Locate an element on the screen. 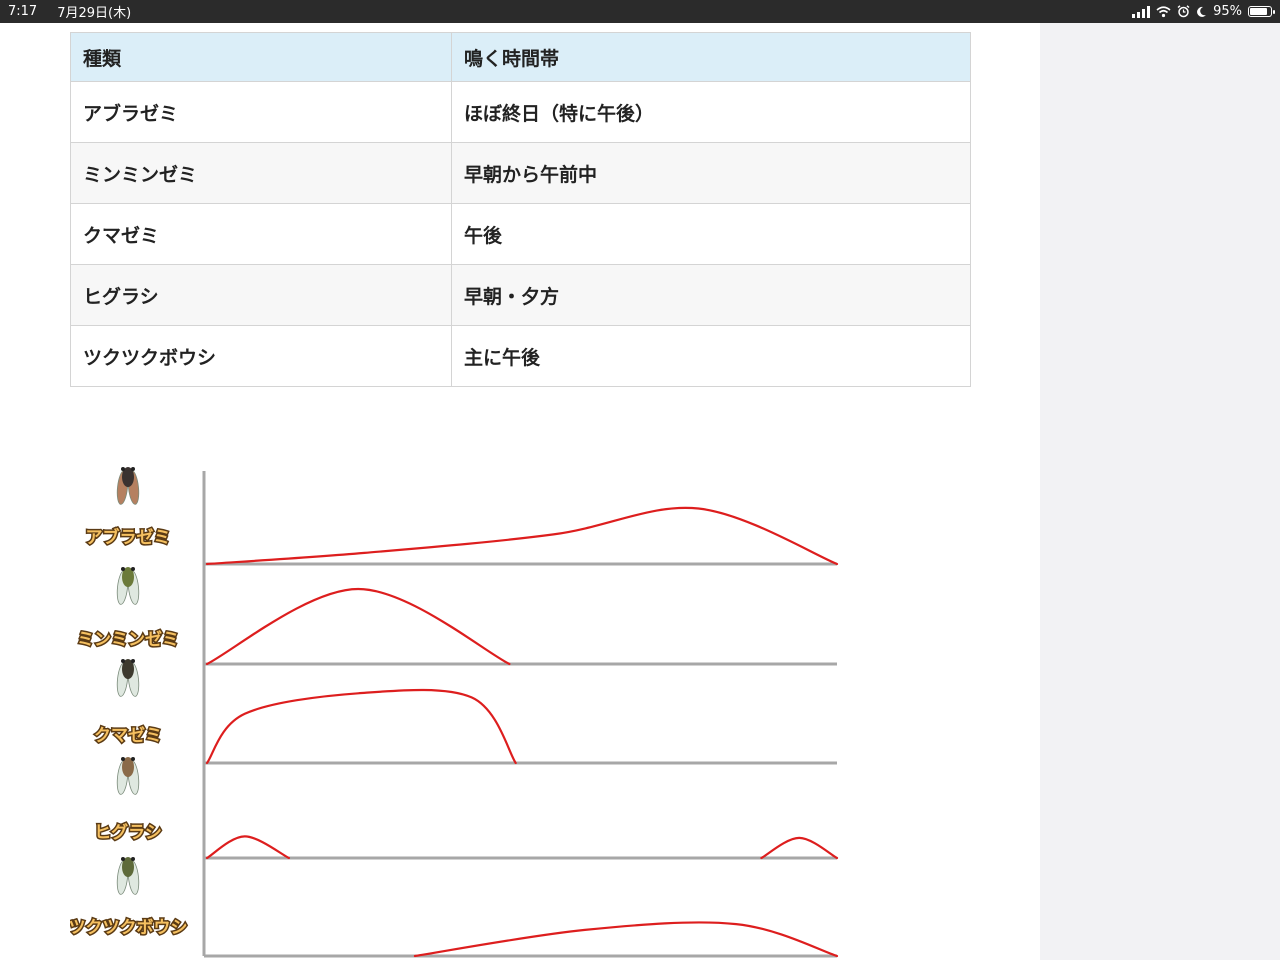 This screenshot has width=1280, height=960. species-label-3: クマゼミ is located at coordinates (128, 735).